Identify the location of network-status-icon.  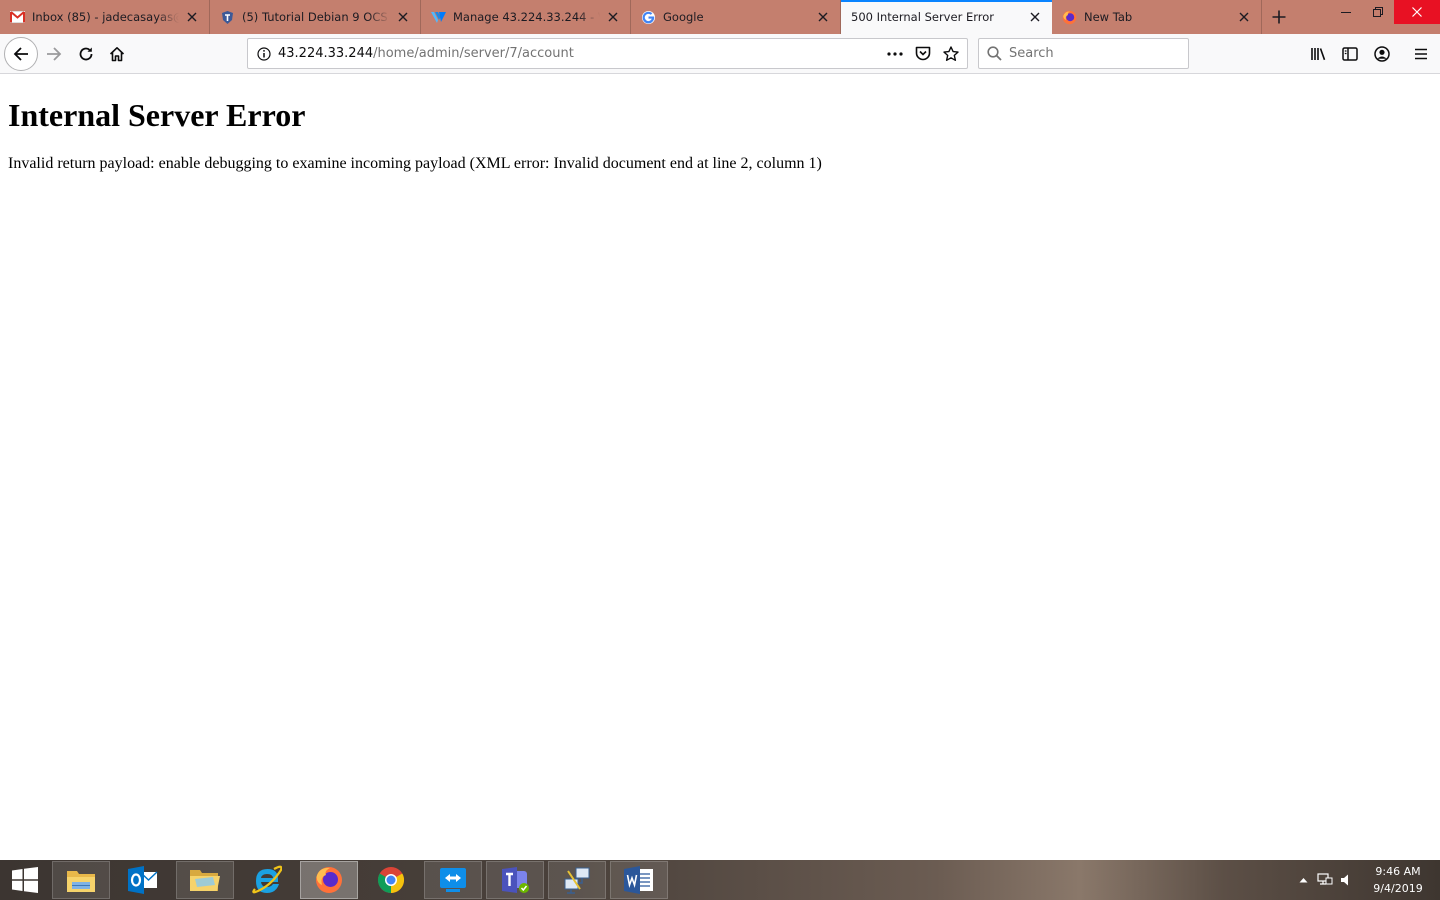
(1325, 879).